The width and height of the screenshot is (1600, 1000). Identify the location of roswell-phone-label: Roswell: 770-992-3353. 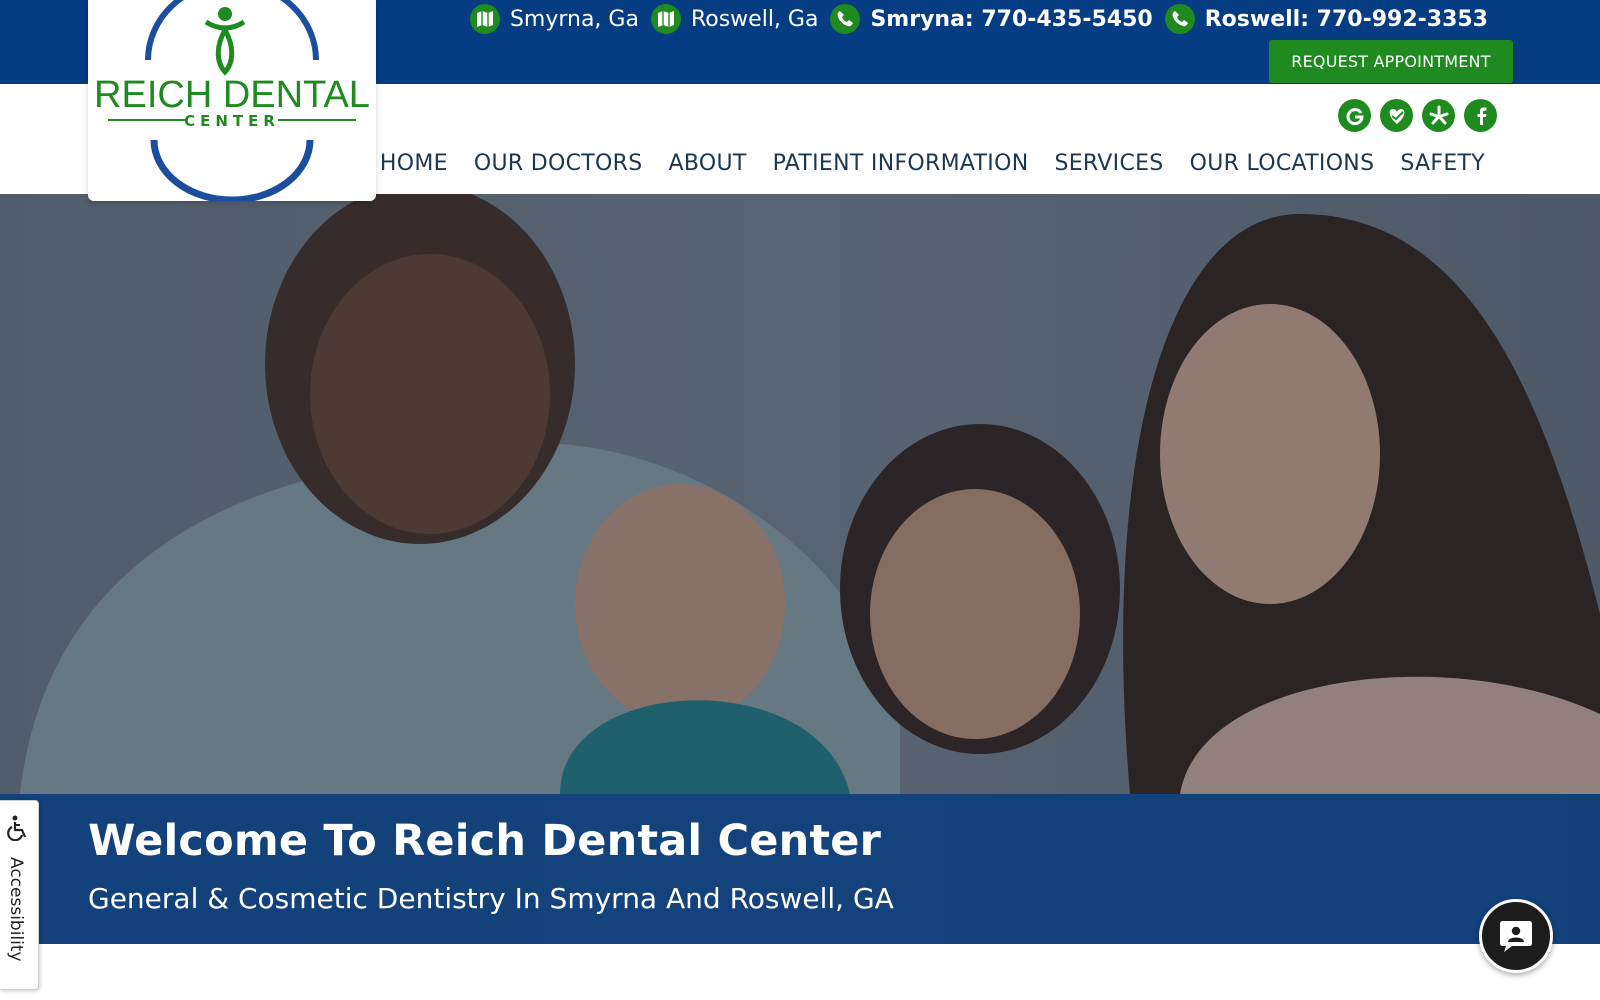
(1346, 19).